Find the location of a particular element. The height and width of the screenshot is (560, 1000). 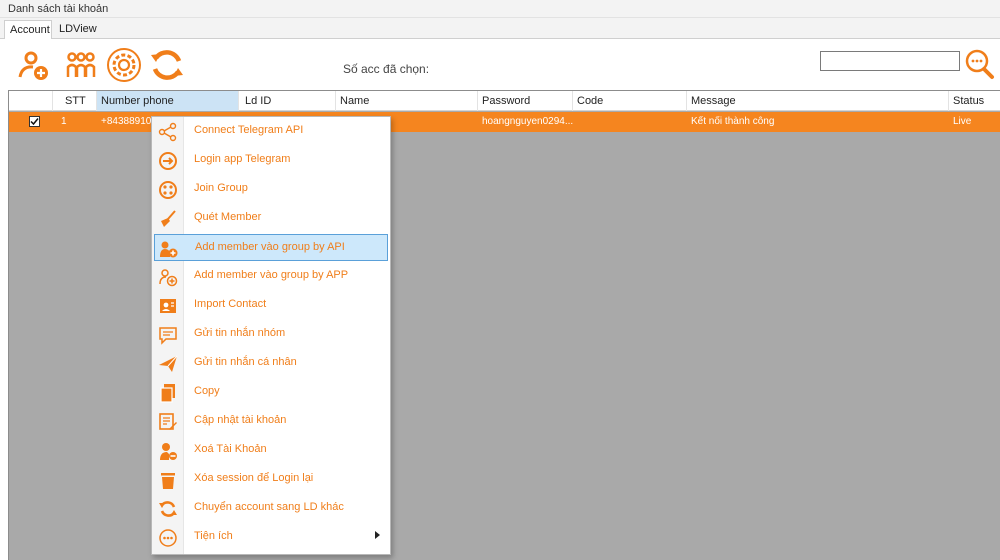

settings-button is located at coordinates (124, 65).